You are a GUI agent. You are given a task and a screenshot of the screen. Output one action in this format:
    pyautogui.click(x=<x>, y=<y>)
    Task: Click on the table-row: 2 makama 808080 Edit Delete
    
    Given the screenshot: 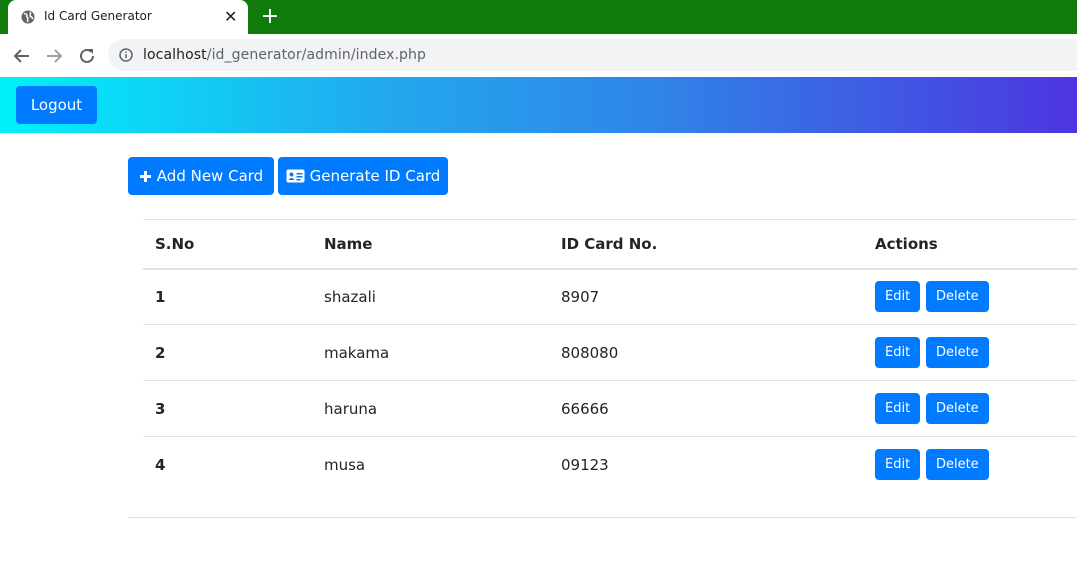 What is the action you would take?
    pyautogui.click(x=610, y=352)
    